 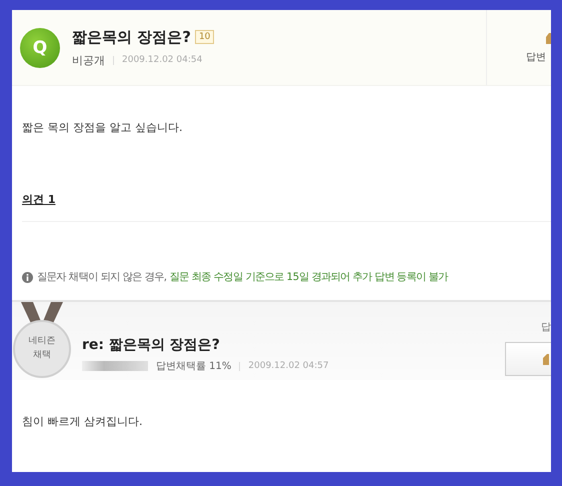 I want to click on answer-rate: 답변채택률 11%, so click(x=194, y=366).